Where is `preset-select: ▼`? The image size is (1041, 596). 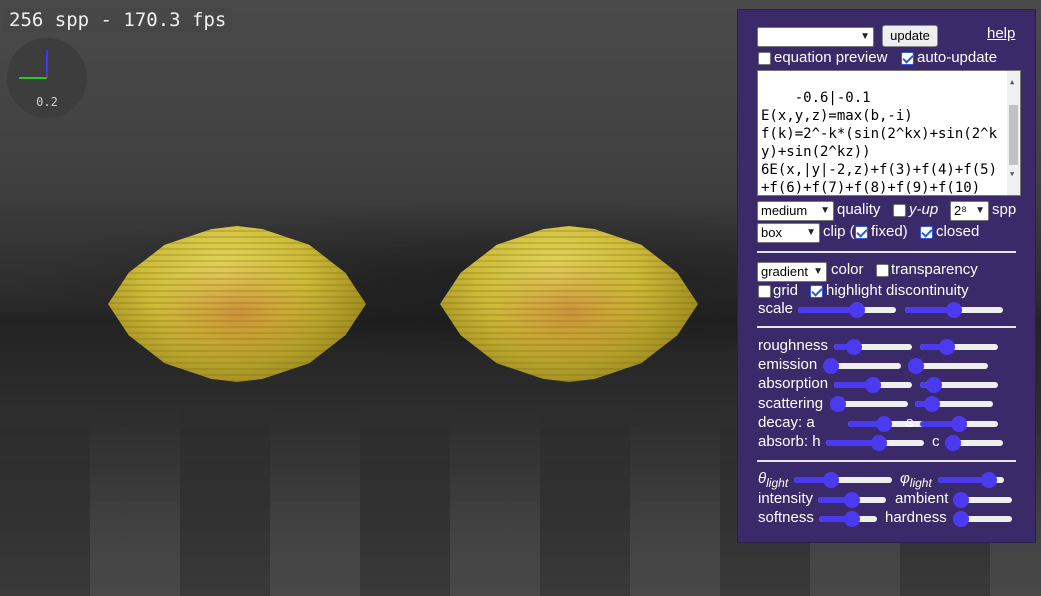
preset-select: ▼ is located at coordinates (815, 37).